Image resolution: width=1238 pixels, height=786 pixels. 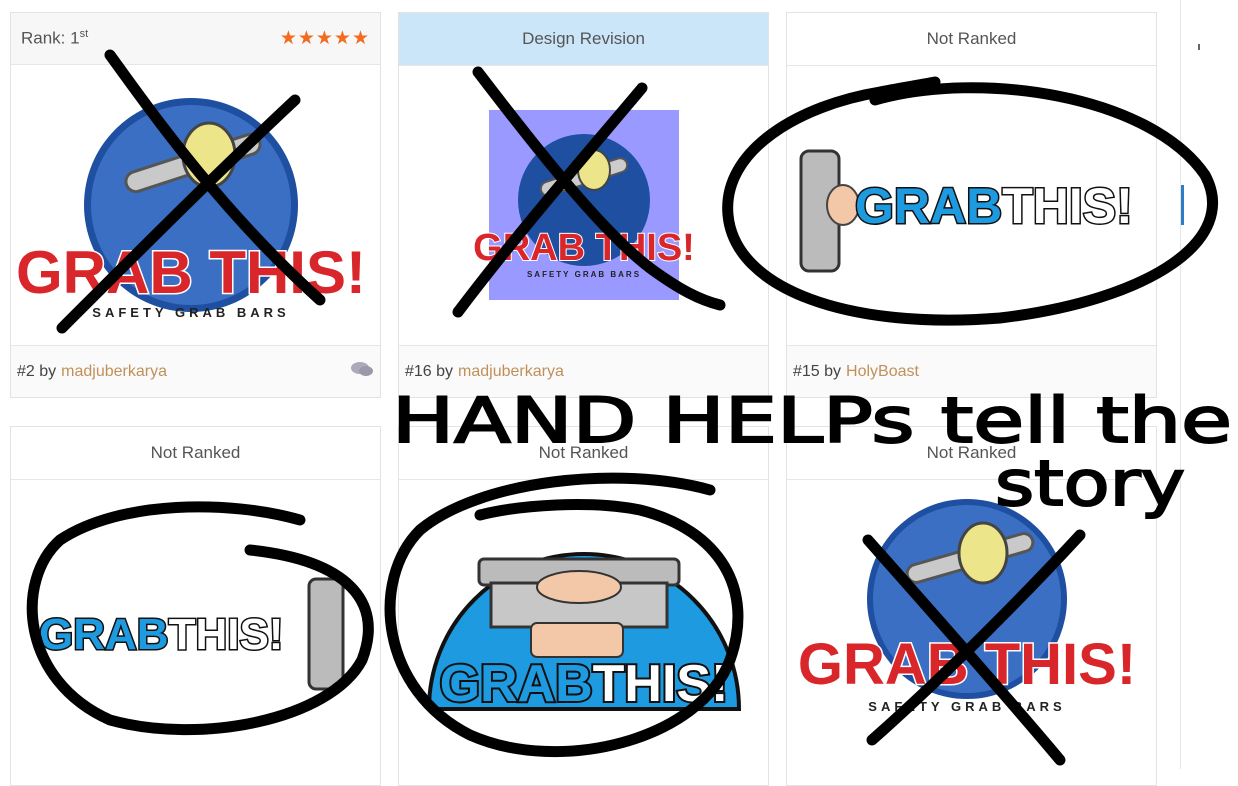 I want to click on entry-number: #15 by, so click(x=817, y=371).